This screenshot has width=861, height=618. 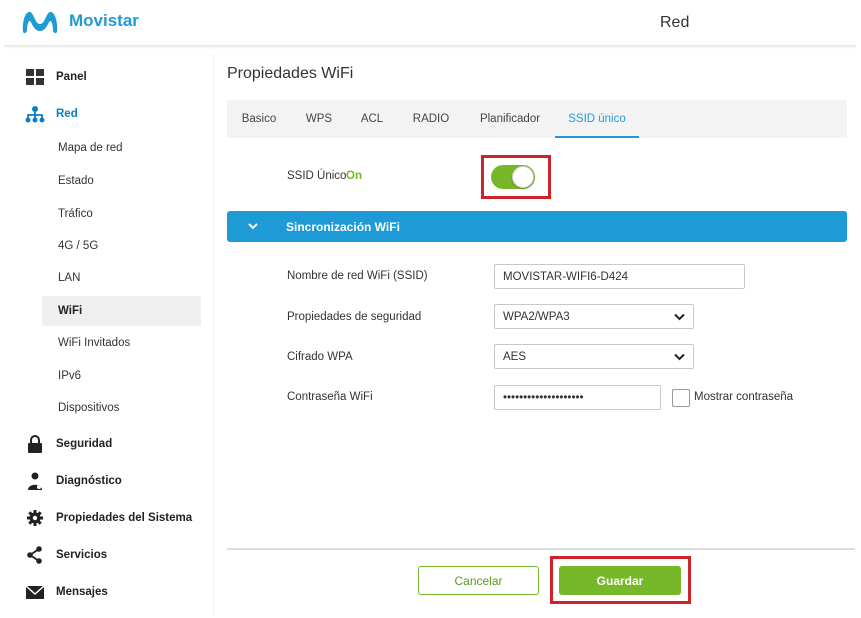 I want to click on cipher-select-value: AES, so click(x=515, y=357).